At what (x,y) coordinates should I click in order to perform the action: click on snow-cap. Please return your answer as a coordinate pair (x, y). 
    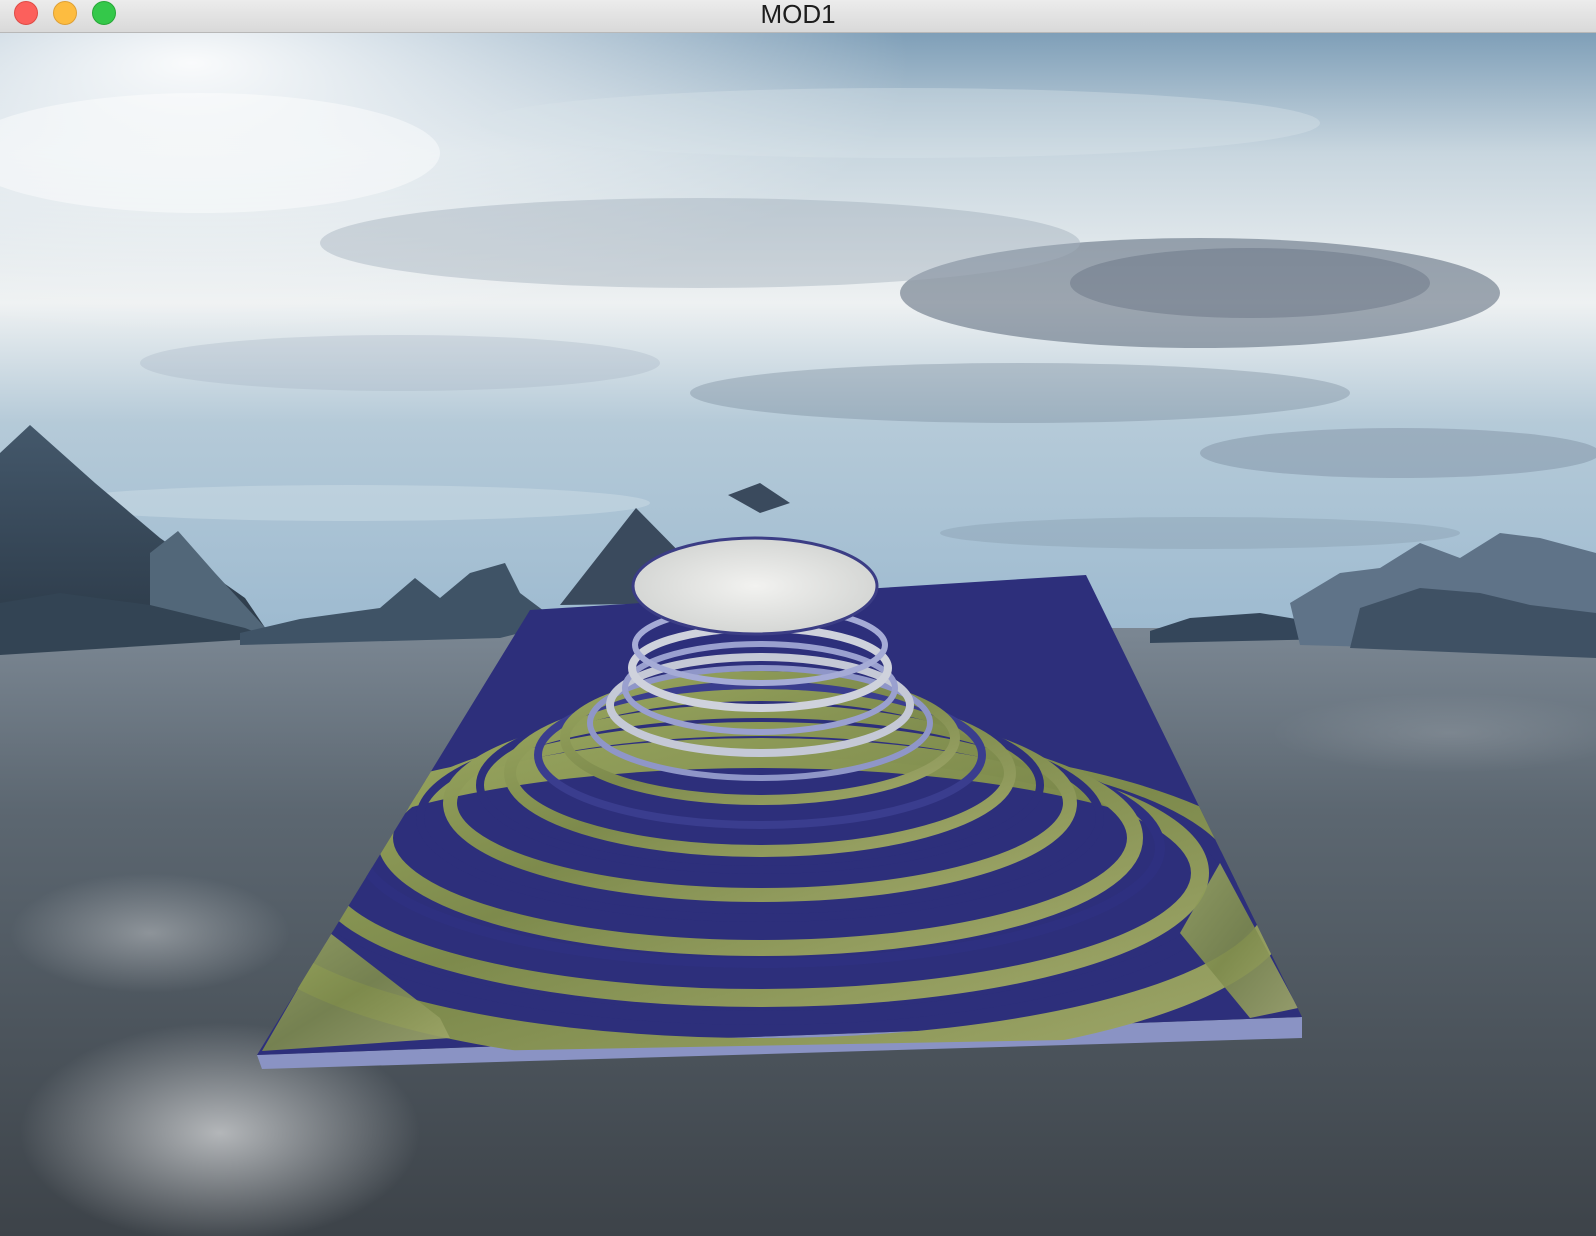
    Looking at the image, I should click on (755, 586).